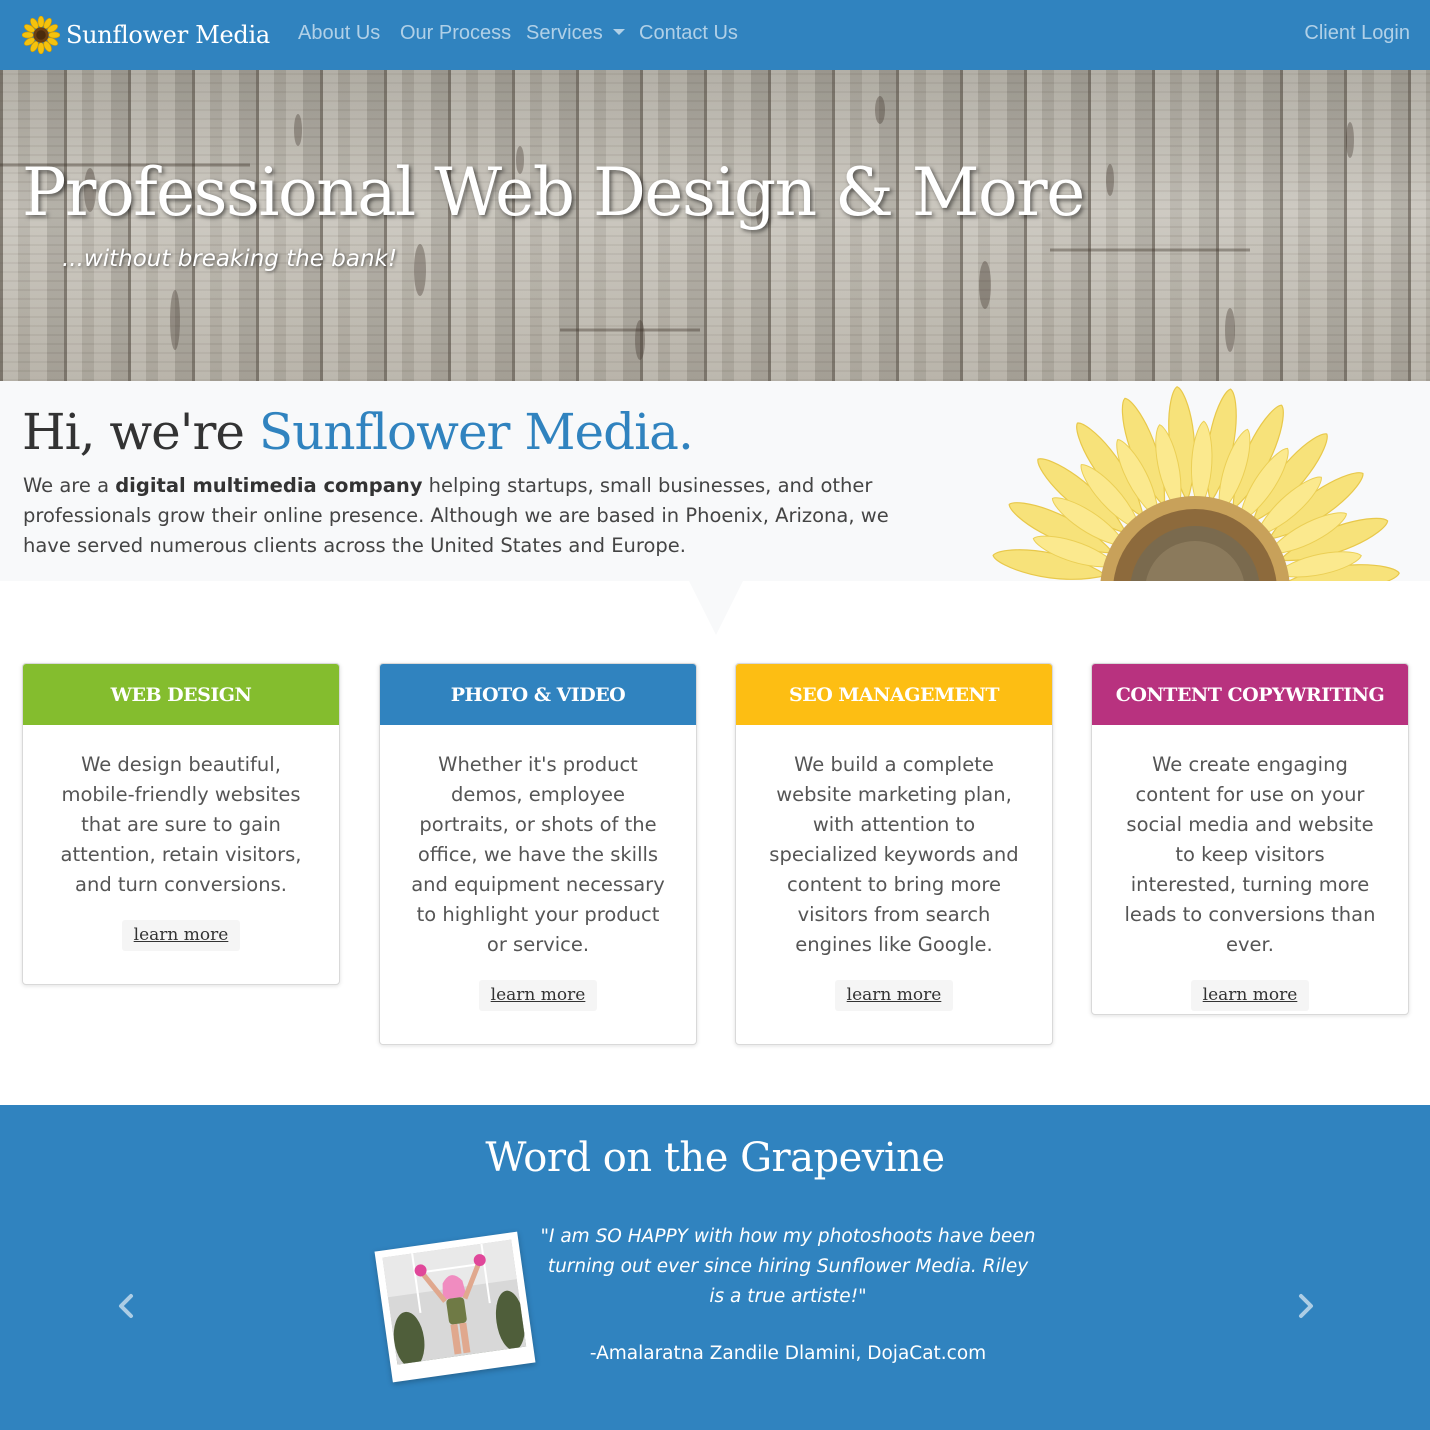 This screenshot has width=1430, height=1430. What do you see at coordinates (553, 192) in the screenshot?
I see `hero-title: Professional Web Design & More` at bounding box center [553, 192].